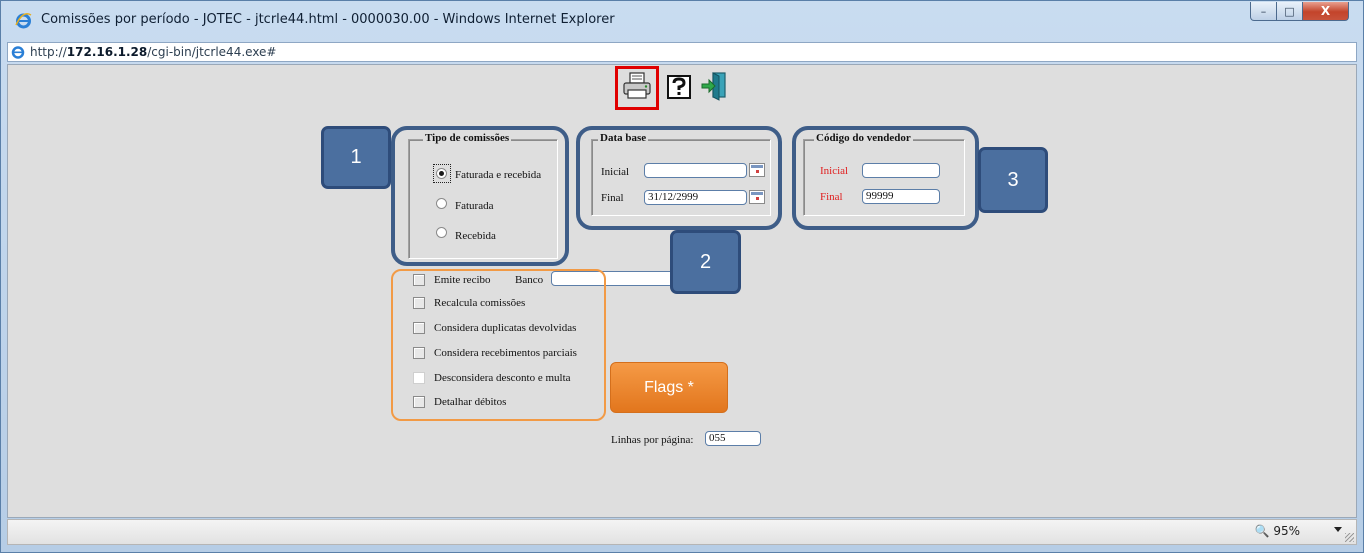 The height and width of the screenshot is (553, 1364). I want to click on url-path: /cgi-bin/jtcrle44.exe#, so click(212, 52).